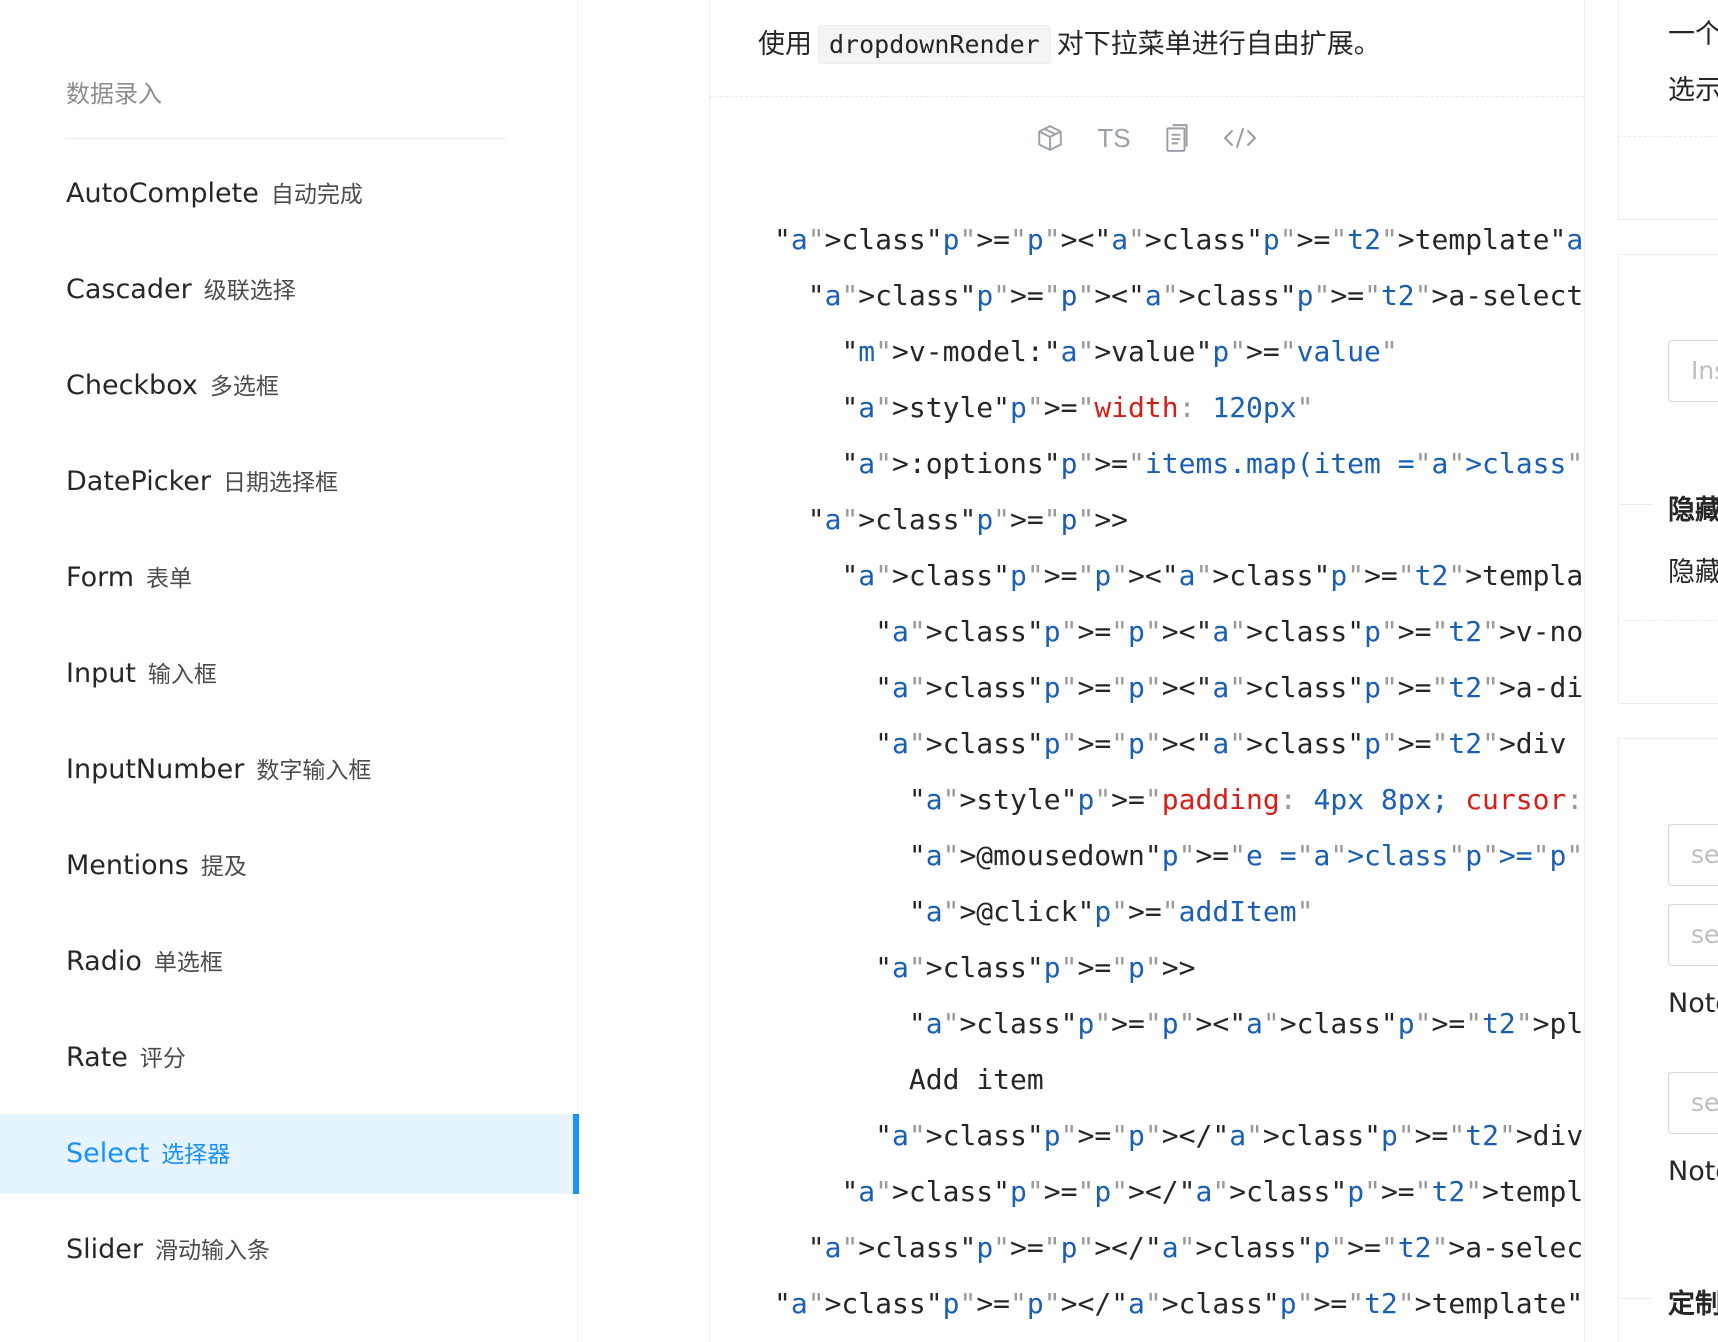 The width and height of the screenshot is (1718, 1342). I want to click on right-heading-1: 隐藏, so click(1693, 510).